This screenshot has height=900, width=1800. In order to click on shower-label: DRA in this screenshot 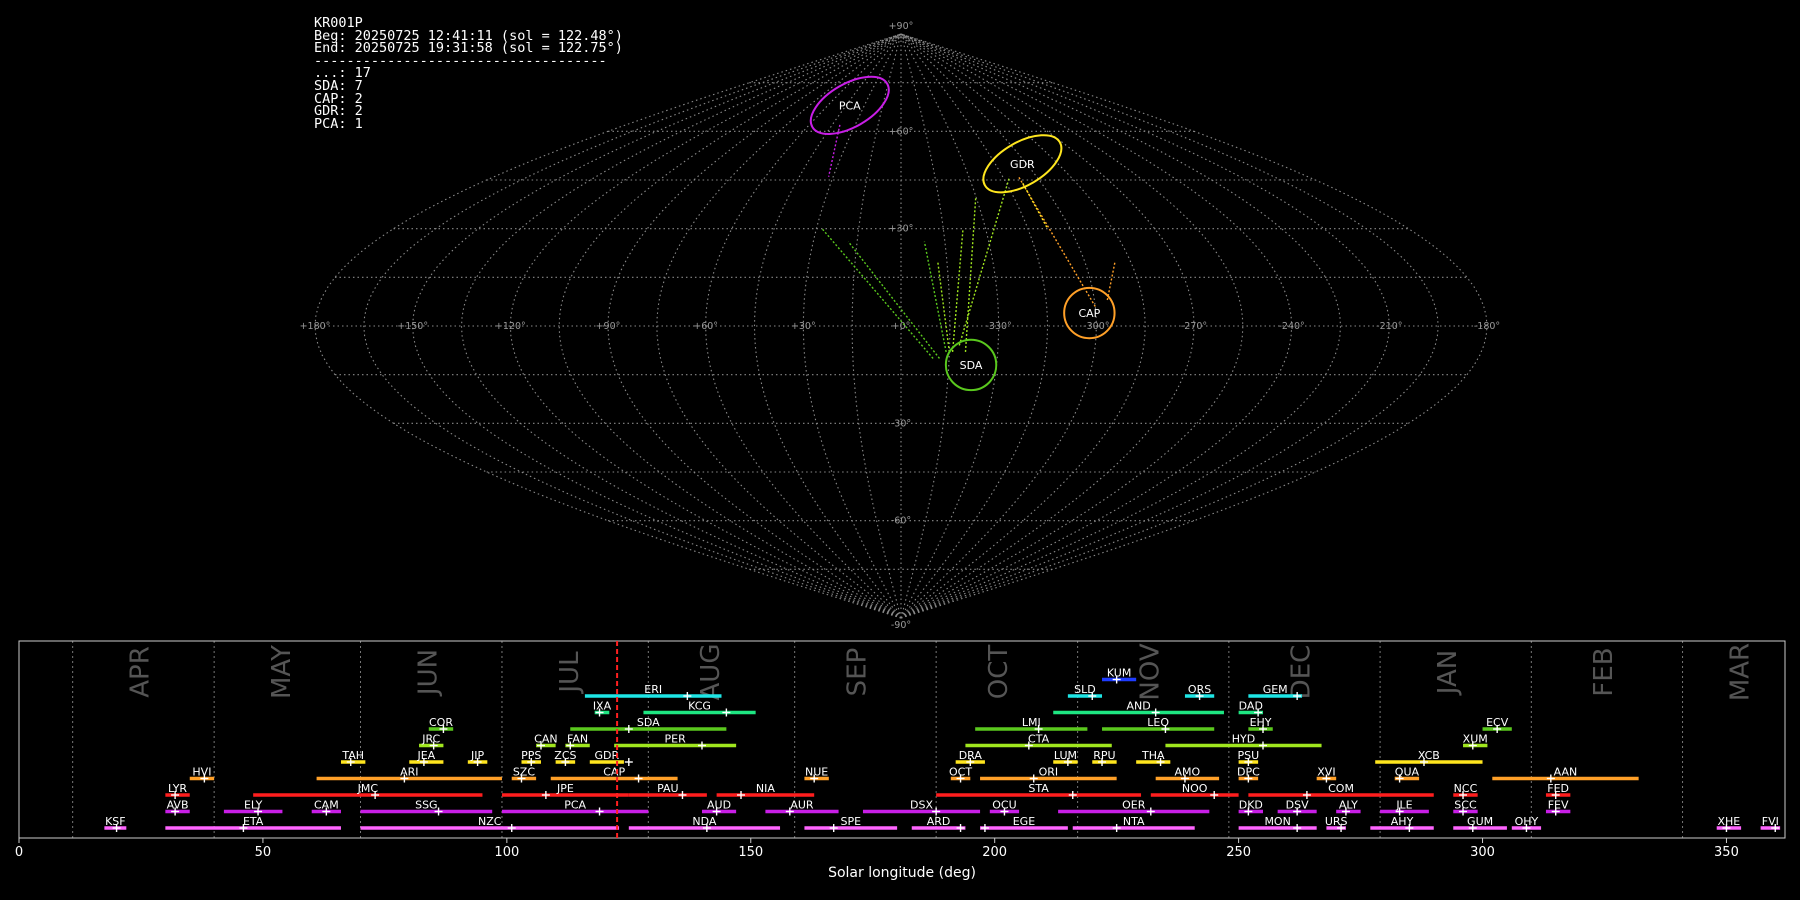, I will do `click(971, 755)`.